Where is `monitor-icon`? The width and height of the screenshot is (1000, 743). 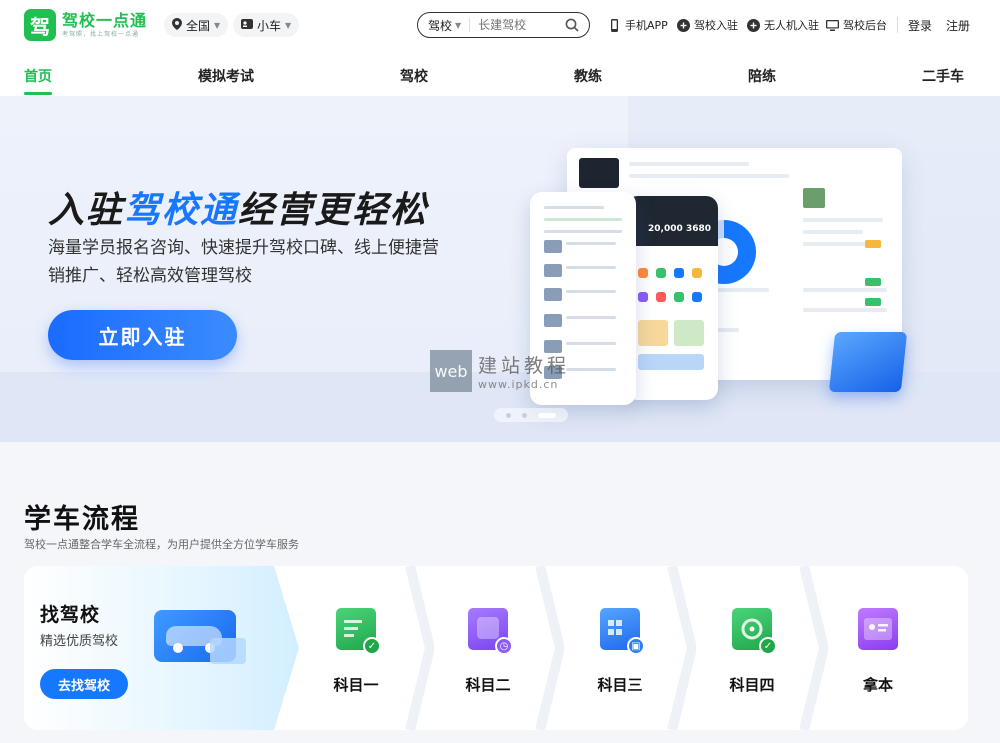 monitor-icon is located at coordinates (832, 25).